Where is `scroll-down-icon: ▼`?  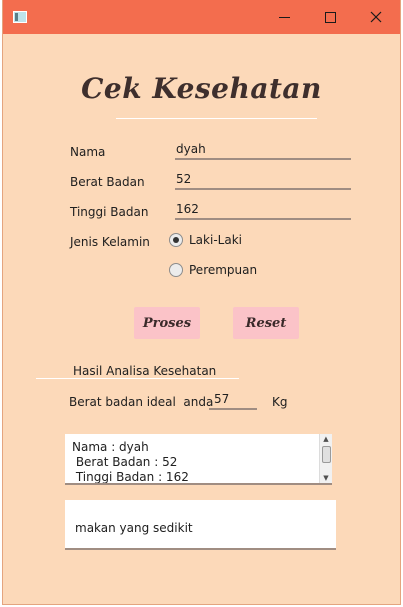 scroll-down-icon: ▼ is located at coordinates (326, 478).